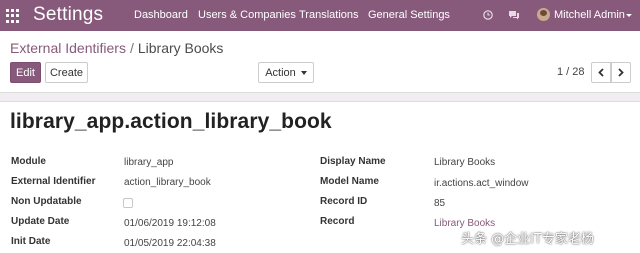  Describe the element at coordinates (465, 162) in the screenshot. I see `field-value-display-name: Library Books` at that location.